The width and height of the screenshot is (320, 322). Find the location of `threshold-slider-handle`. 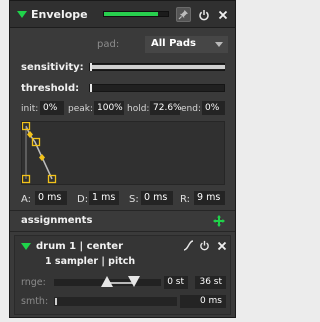

threshold-slider-handle is located at coordinates (91, 88).